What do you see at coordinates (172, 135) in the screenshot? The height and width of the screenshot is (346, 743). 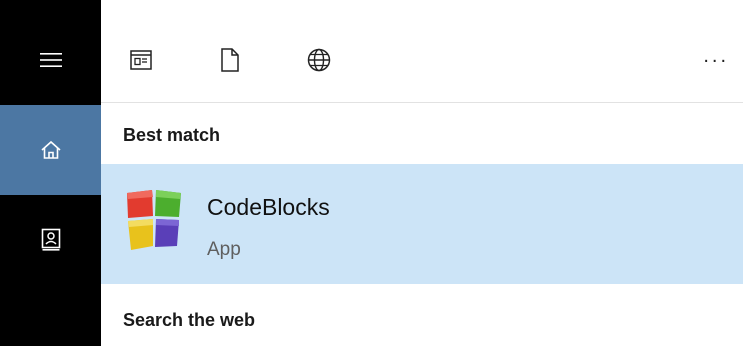 I see `best-match-heading: Best match` at bounding box center [172, 135].